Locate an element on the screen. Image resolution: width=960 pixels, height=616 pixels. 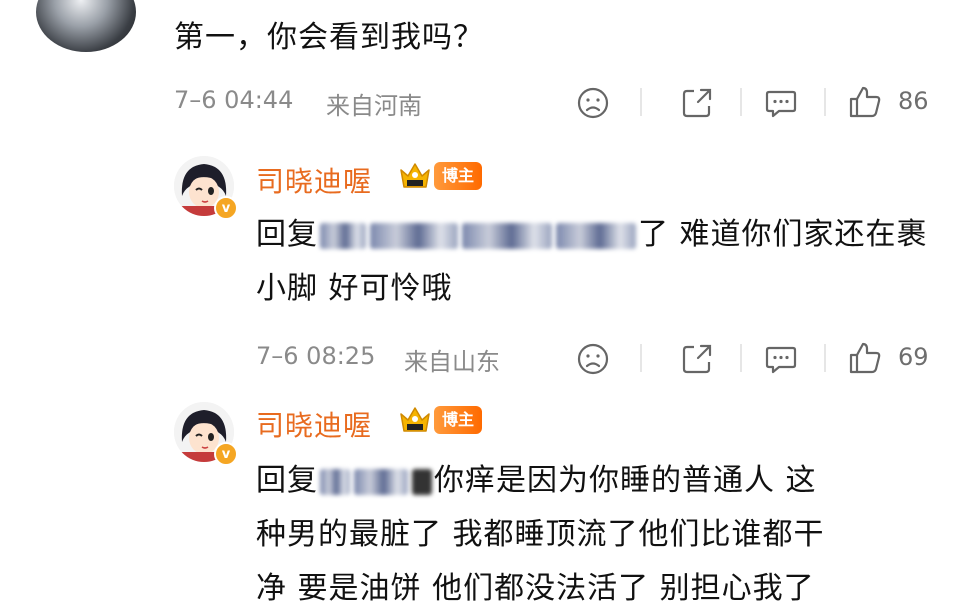
reply-time: 7–6 08:25 is located at coordinates (316, 356).